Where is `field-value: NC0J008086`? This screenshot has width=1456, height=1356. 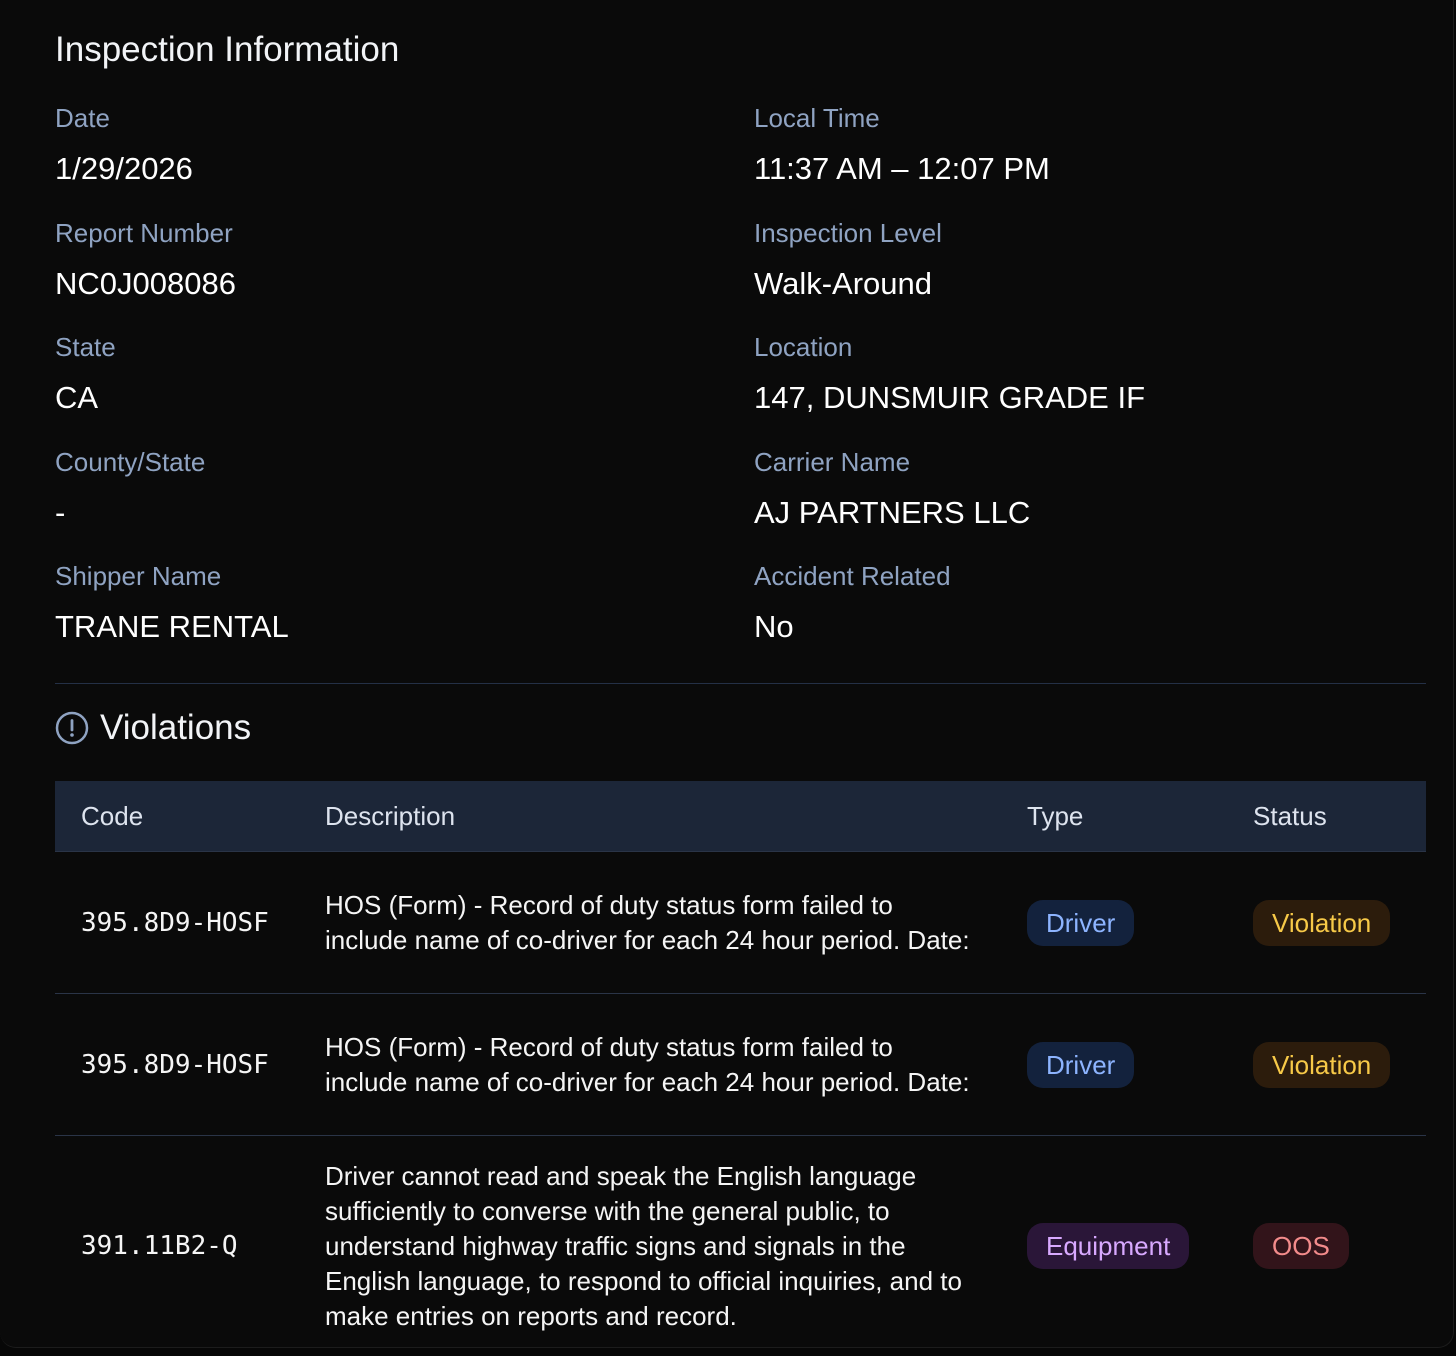 field-value: NC0J008086 is located at coordinates (145, 283).